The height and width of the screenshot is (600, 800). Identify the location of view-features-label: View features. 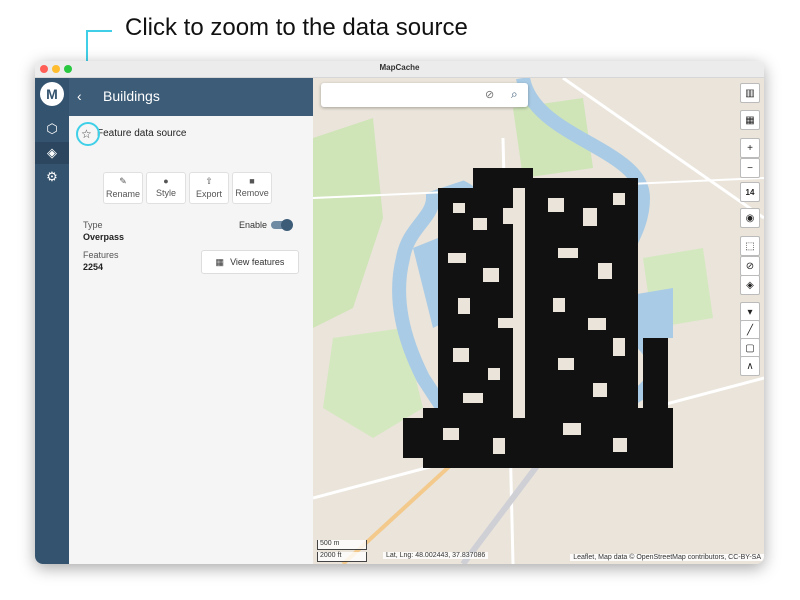
(257, 262).